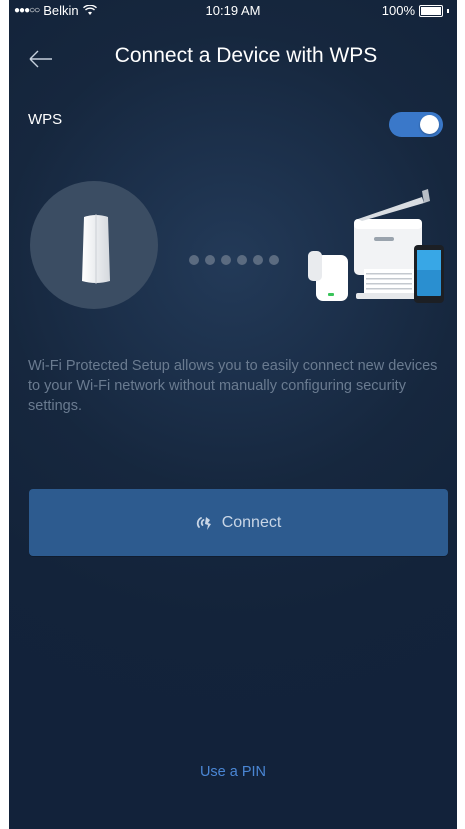  Describe the element at coordinates (429, 124) in the screenshot. I see `toggle-knob` at that location.